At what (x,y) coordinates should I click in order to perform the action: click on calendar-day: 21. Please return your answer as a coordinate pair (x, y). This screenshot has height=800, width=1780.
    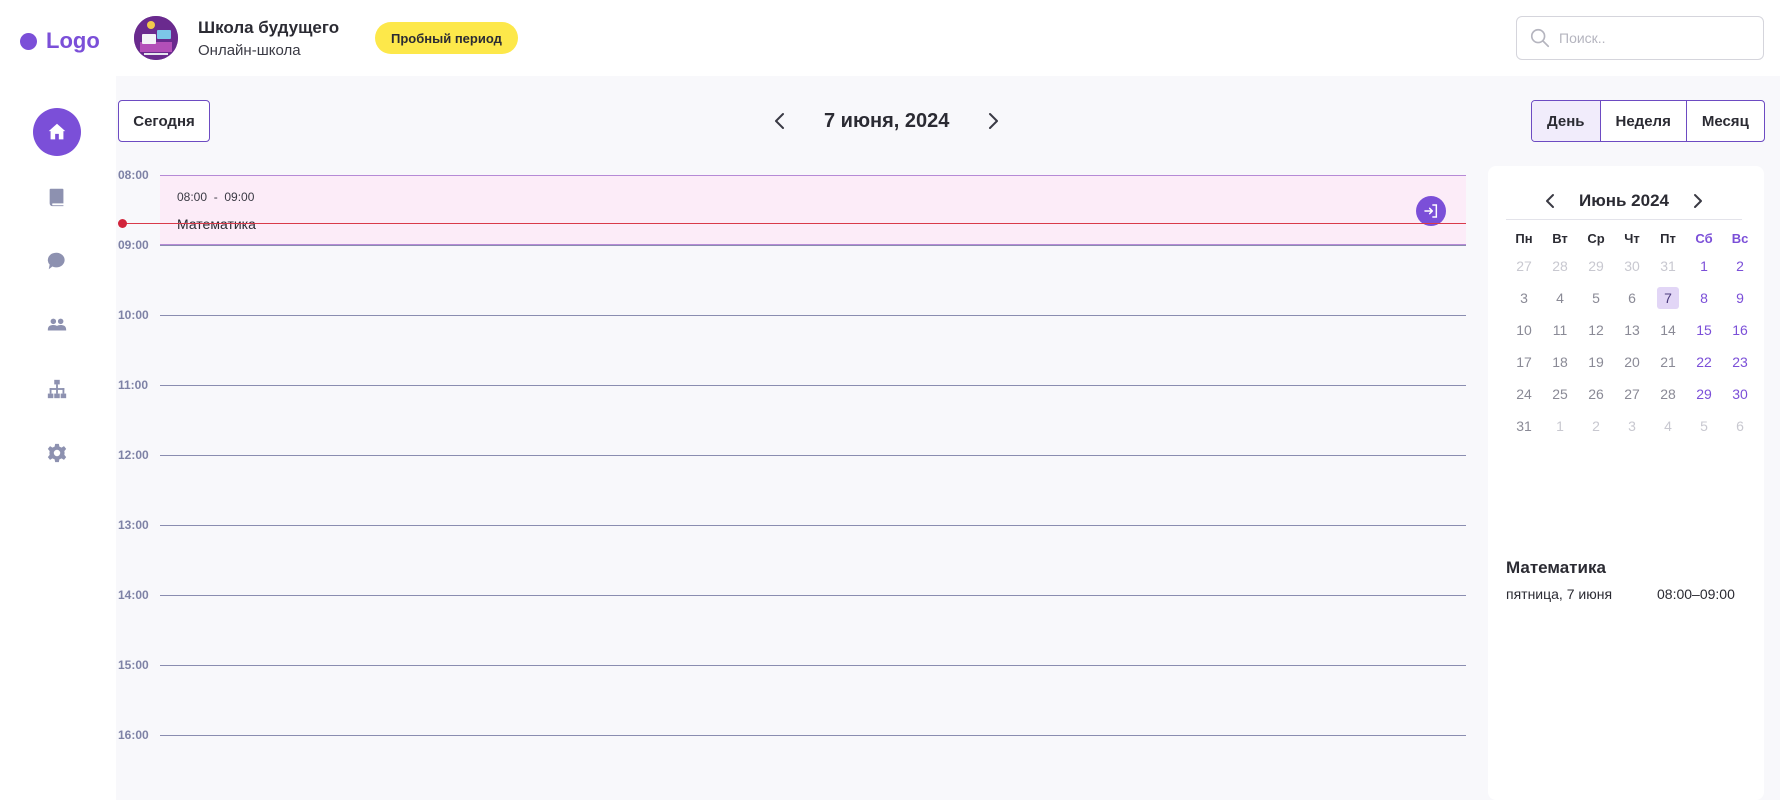
    Looking at the image, I should click on (1668, 362).